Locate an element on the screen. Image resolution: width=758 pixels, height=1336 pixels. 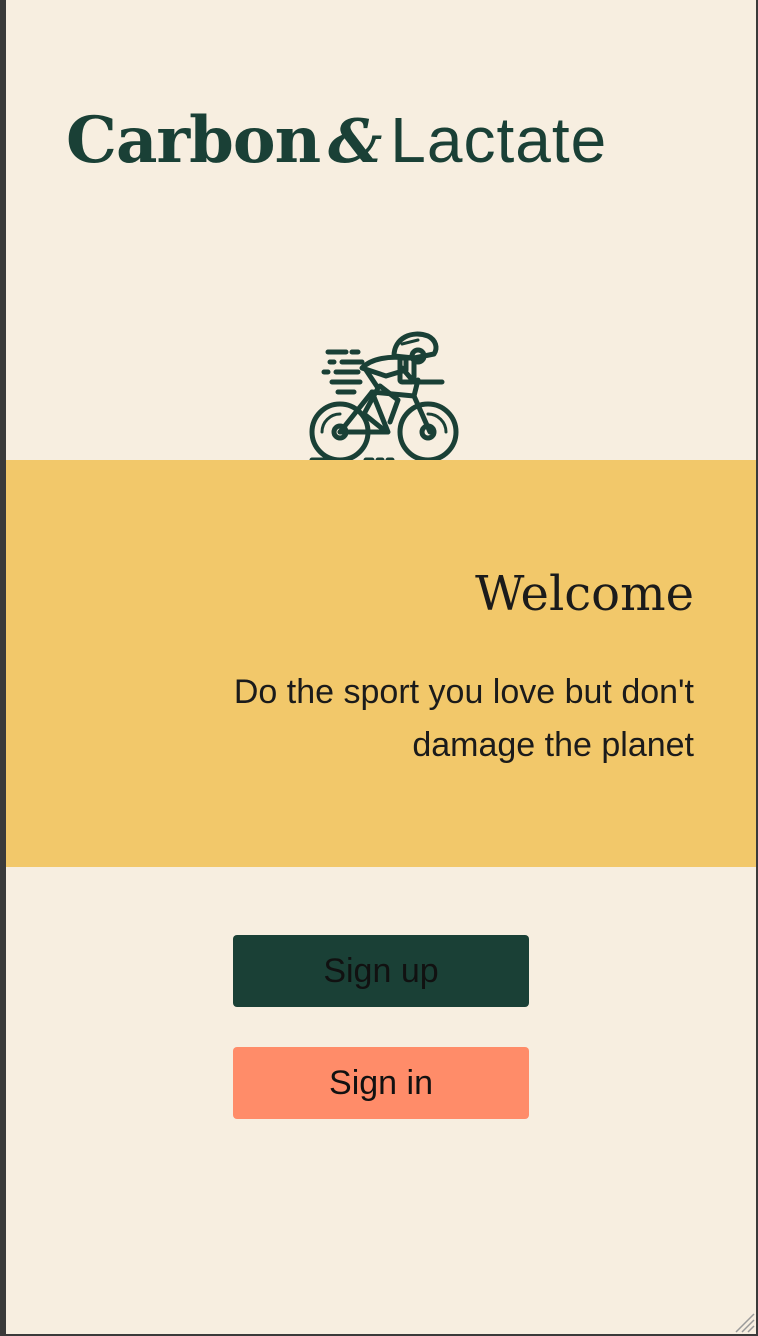
brand-name-light: Lactate is located at coordinates (499, 140).